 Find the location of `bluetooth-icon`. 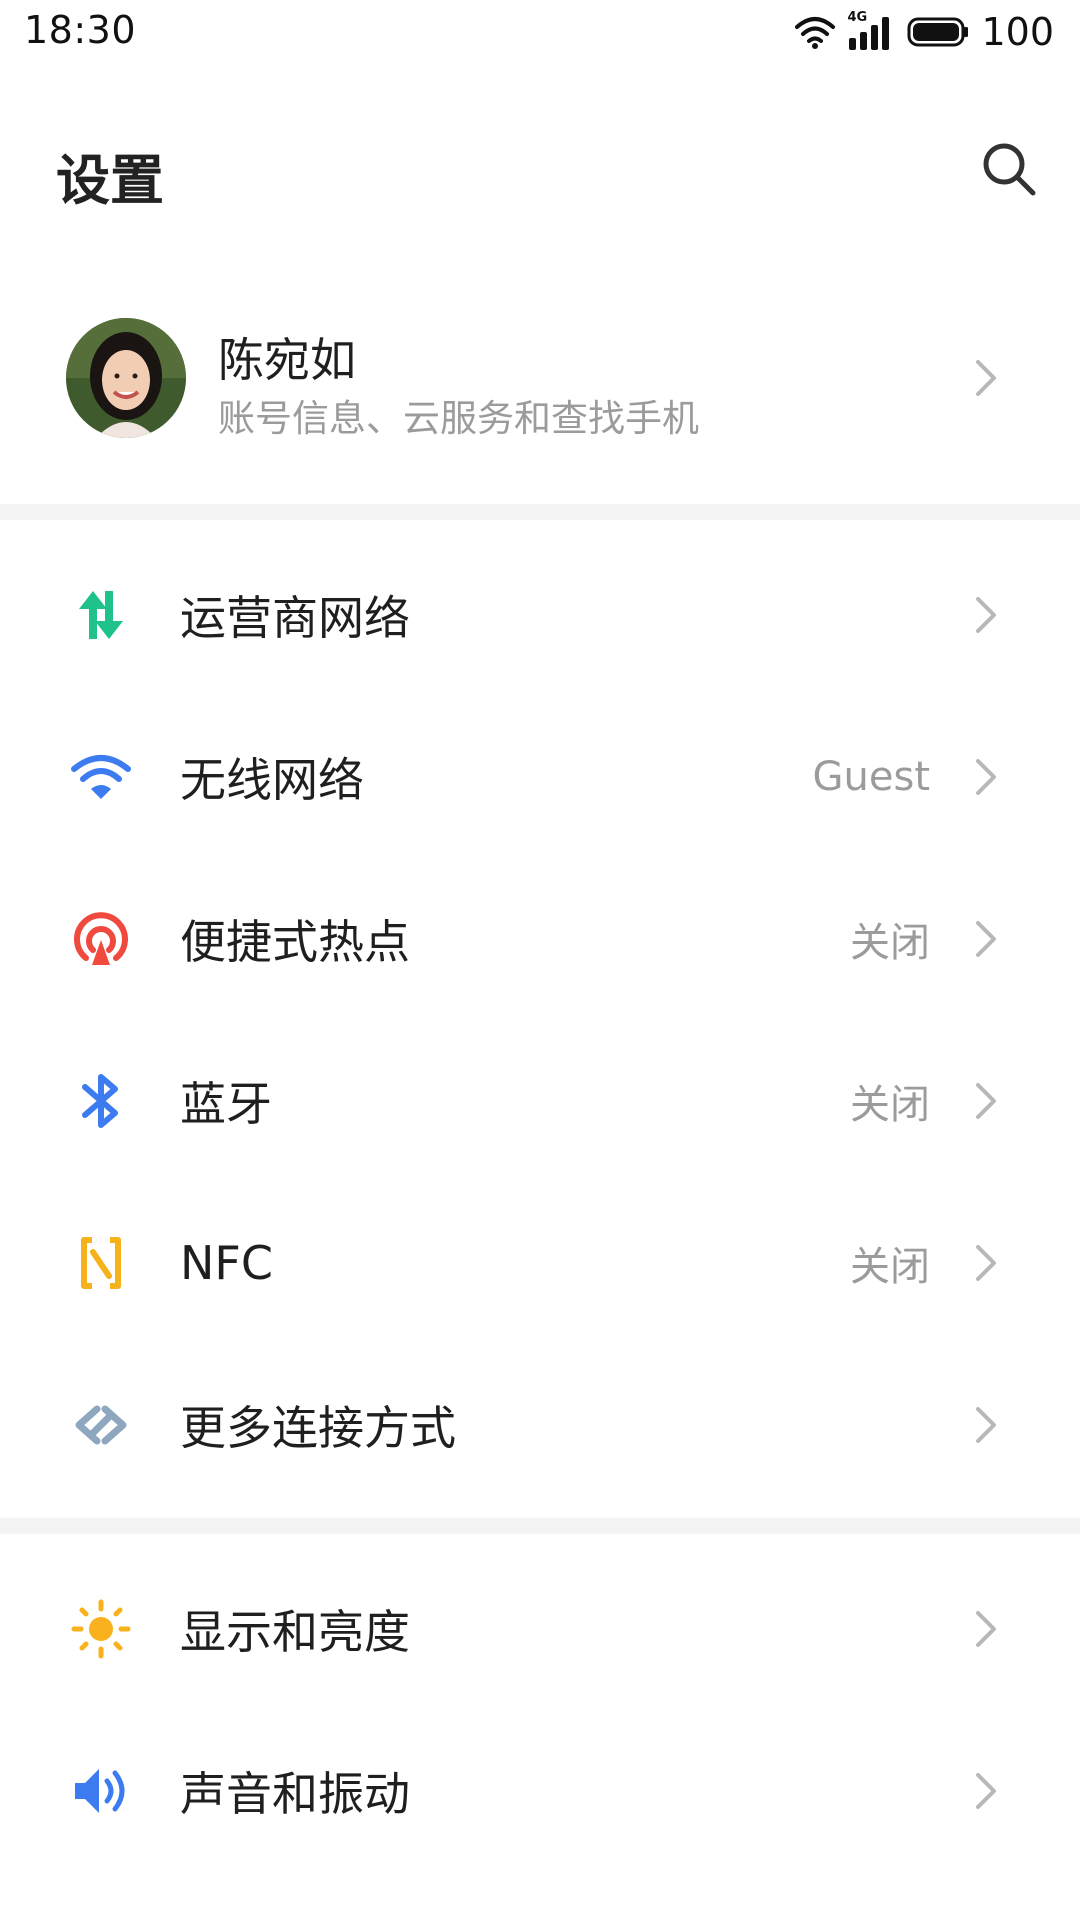

bluetooth-icon is located at coordinates (101, 1101).